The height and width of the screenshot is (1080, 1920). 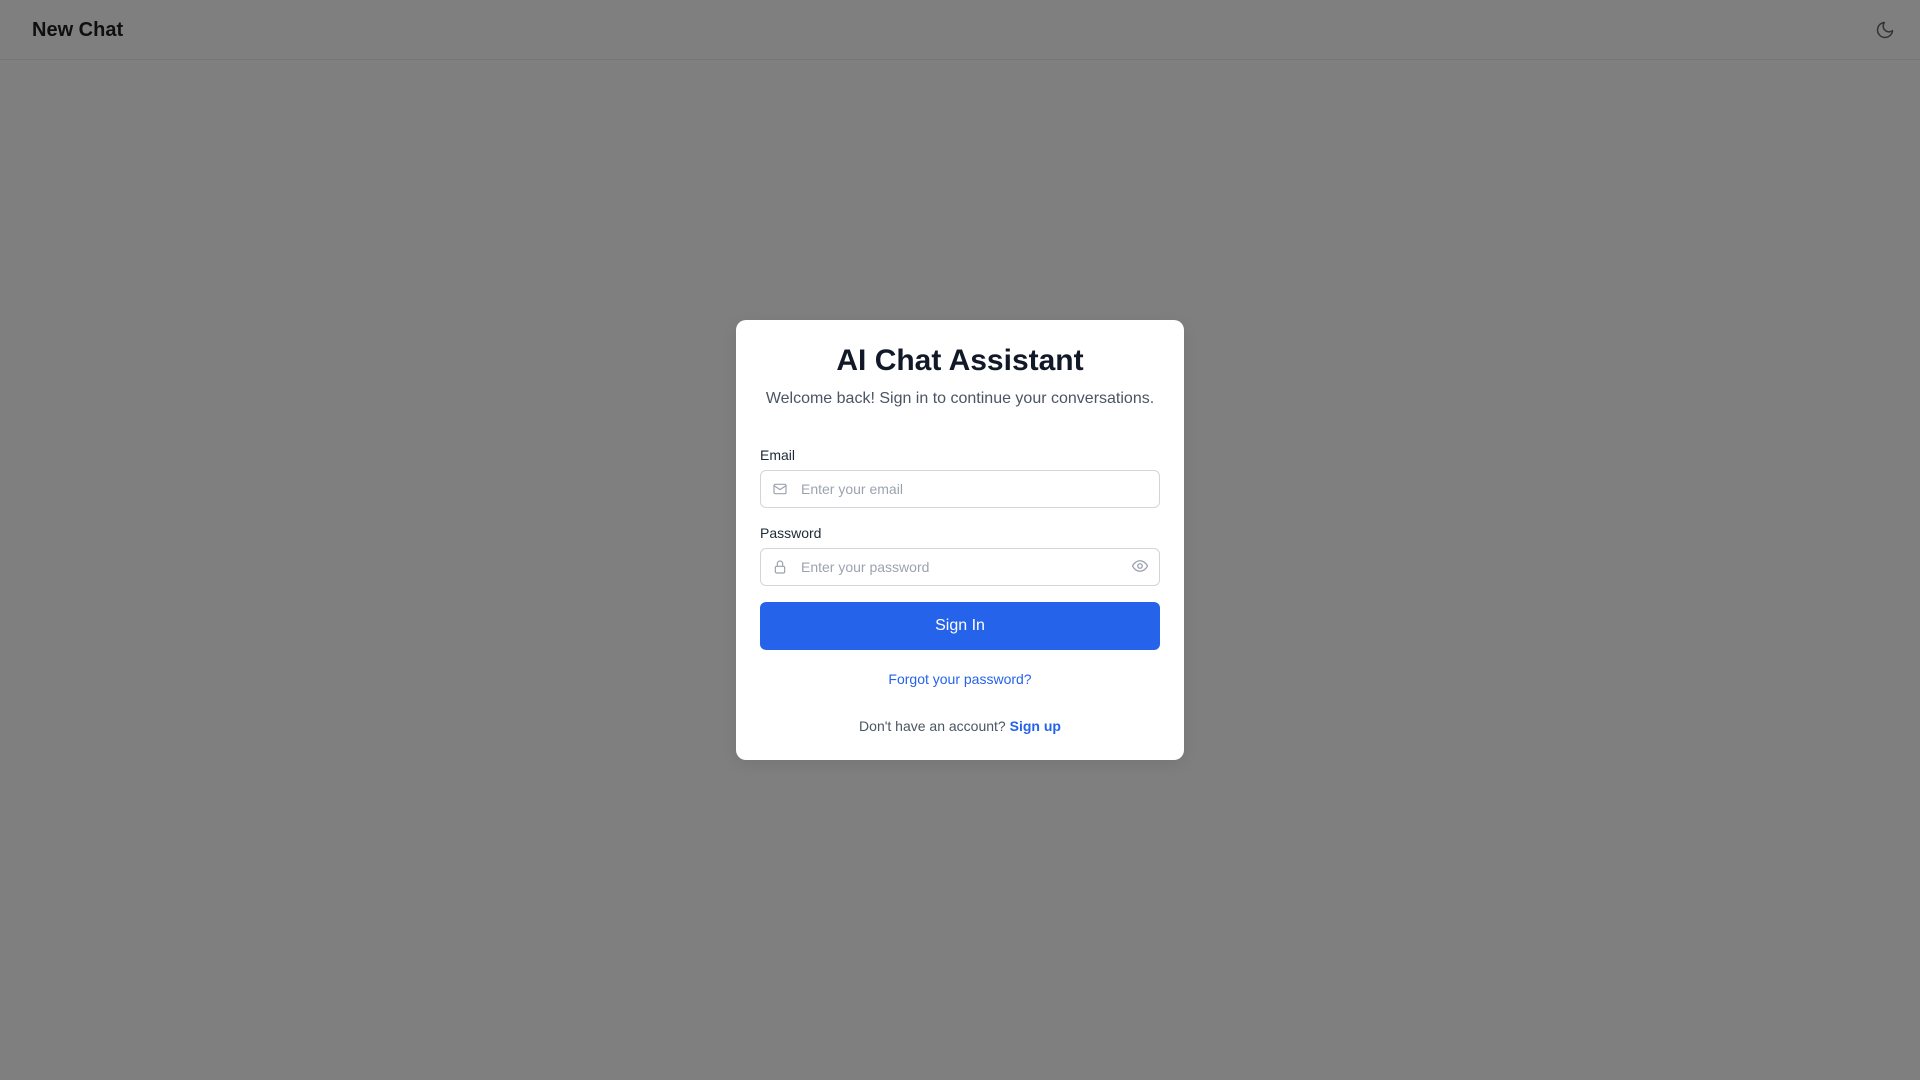 I want to click on email-field, so click(x=960, y=489).